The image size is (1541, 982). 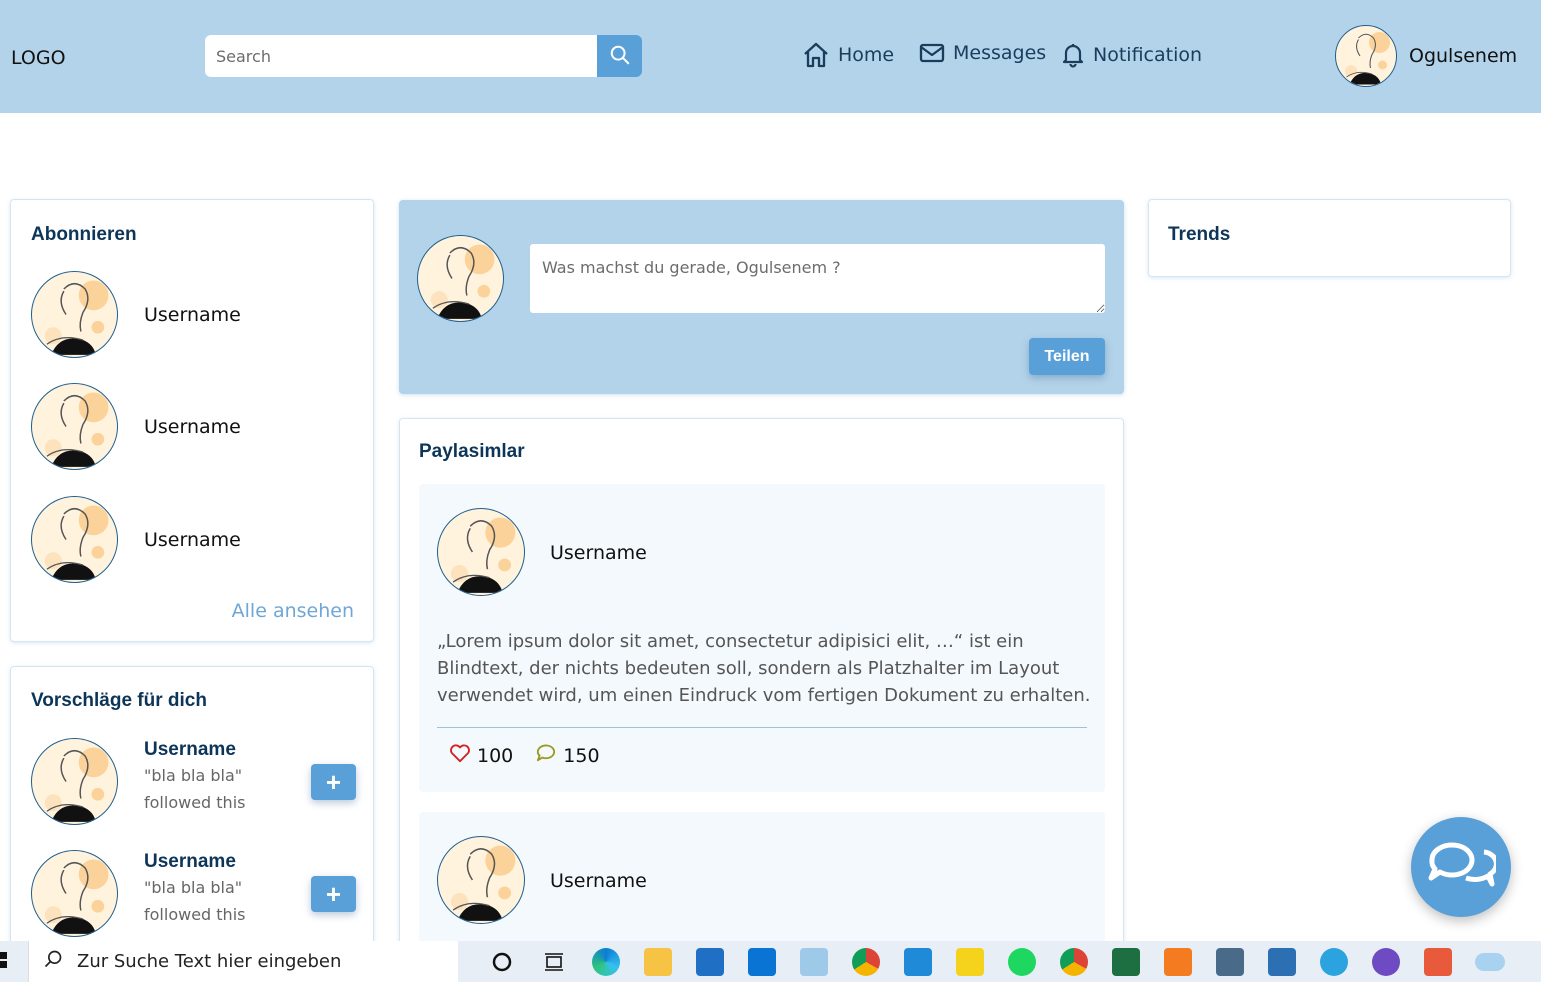 What do you see at coordinates (1386, 961) in the screenshot?
I see `github-icon` at bounding box center [1386, 961].